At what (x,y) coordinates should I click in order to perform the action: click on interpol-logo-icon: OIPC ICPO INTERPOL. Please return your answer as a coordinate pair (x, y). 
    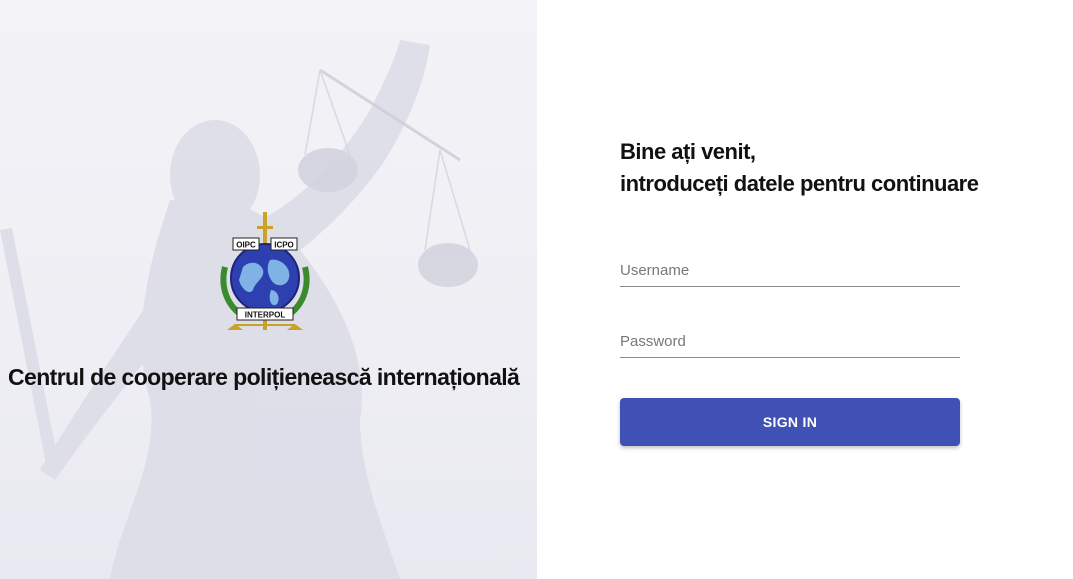
    Looking at the image, I should click on (265, 271).